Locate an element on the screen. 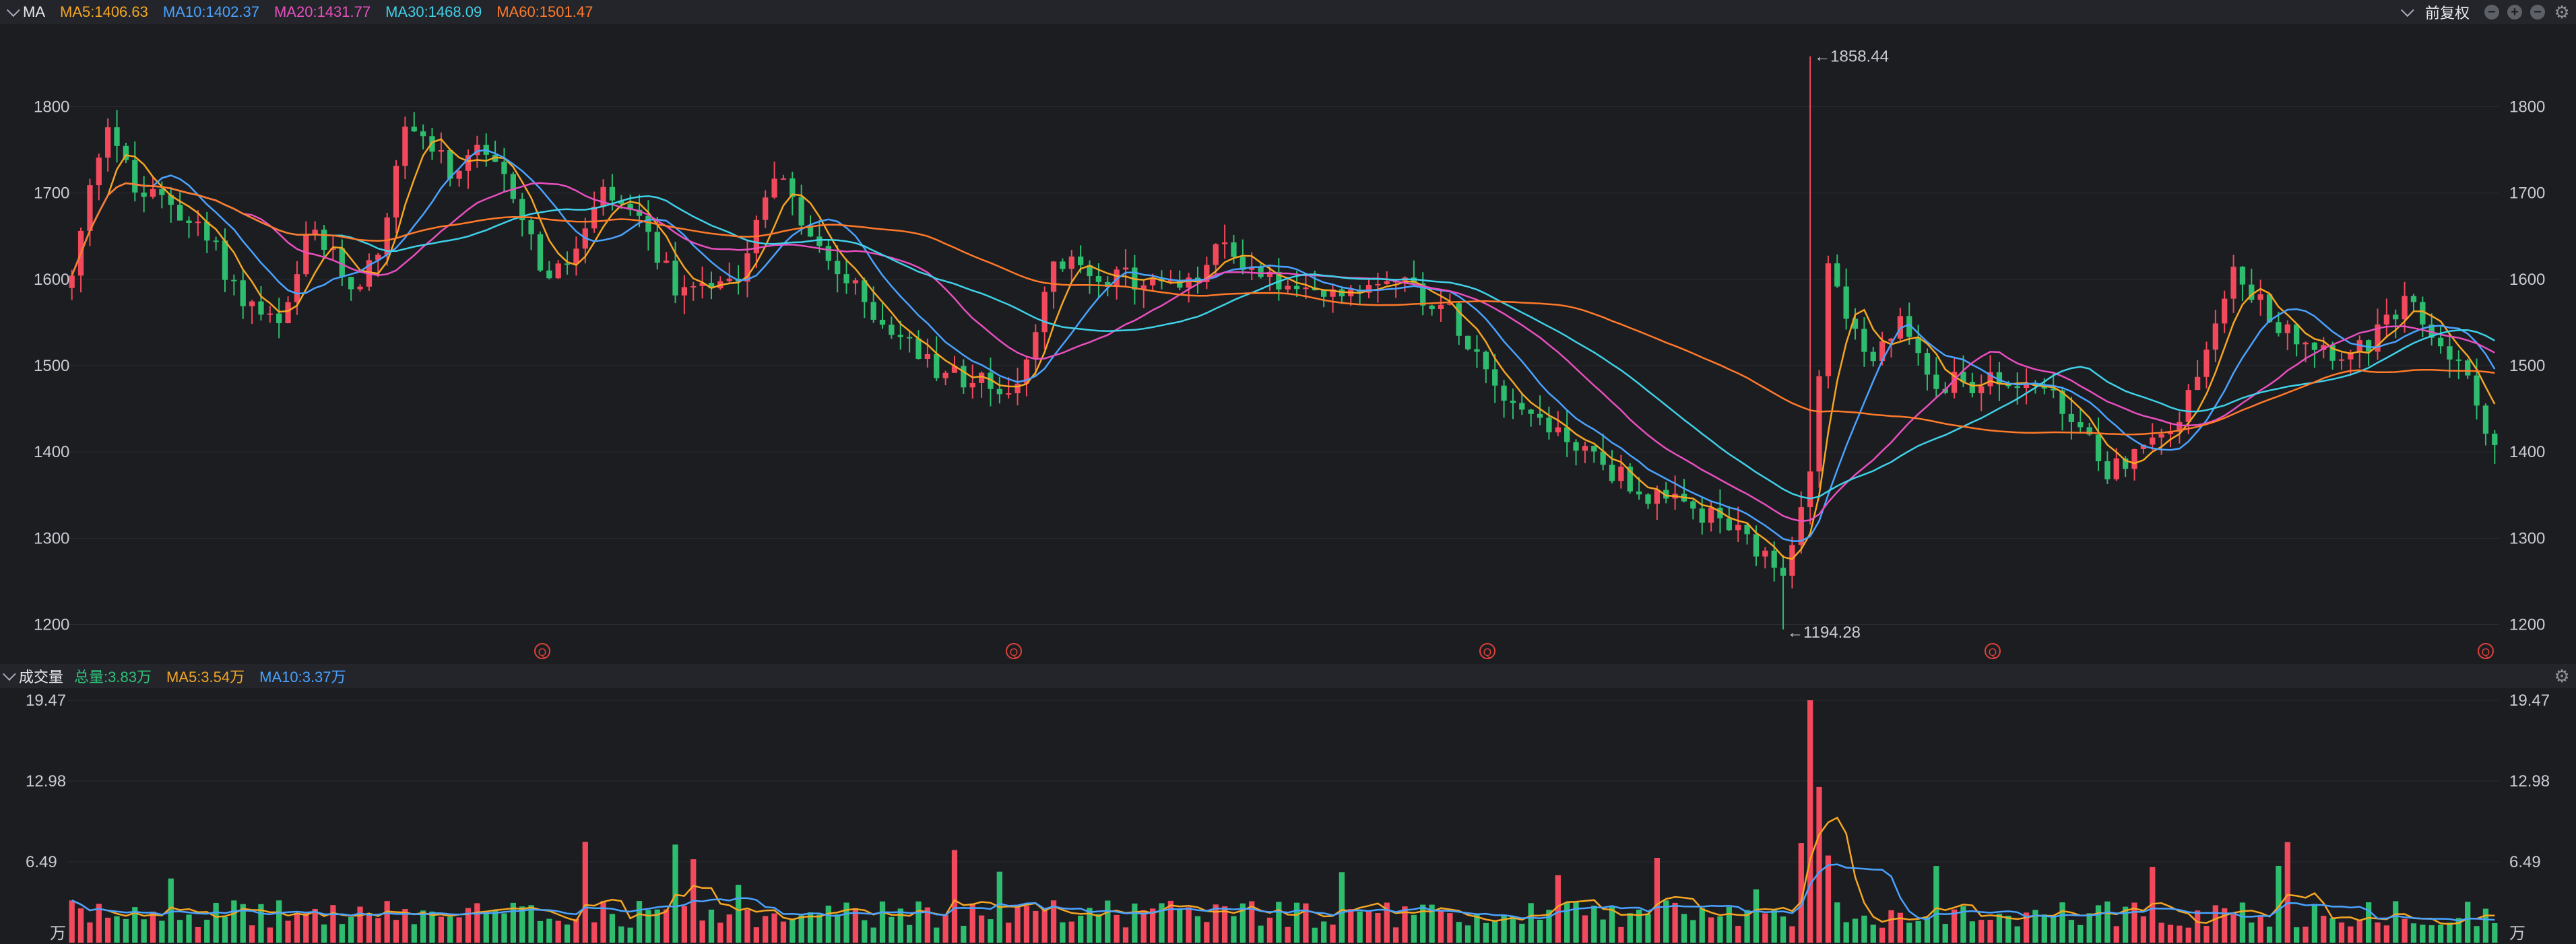 Image resolution: width=2576 pixels, height=944 pixels. zoom-out-icon: − is located at coordinates (2491, 12).